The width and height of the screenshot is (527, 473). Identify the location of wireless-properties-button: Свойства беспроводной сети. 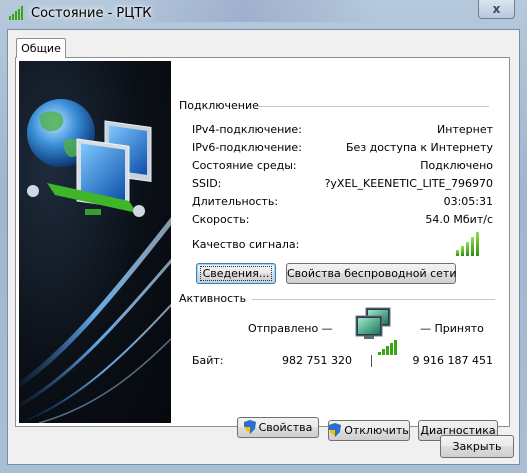
(371, 273).